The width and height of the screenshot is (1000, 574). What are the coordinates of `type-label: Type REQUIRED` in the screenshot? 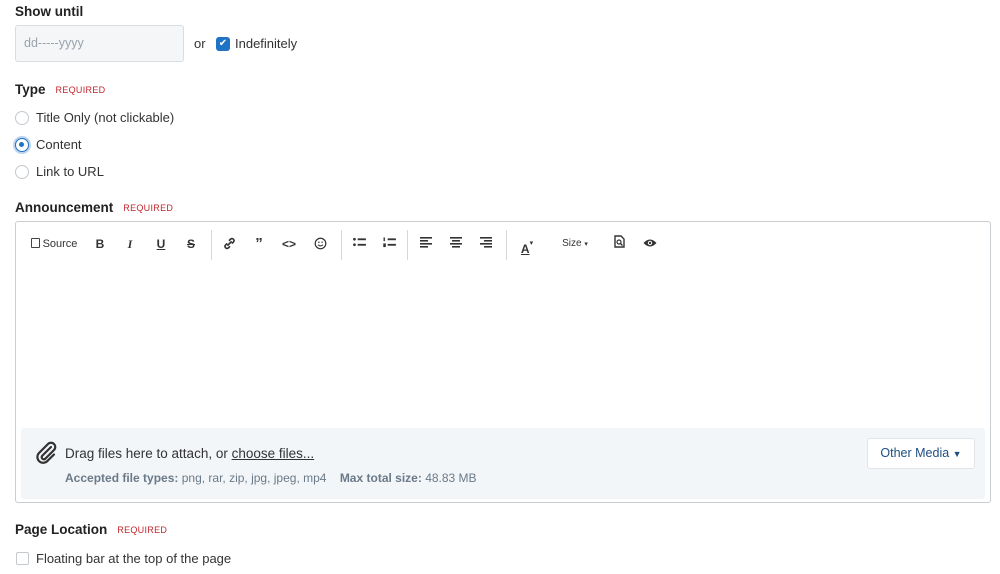 It's located at (60, 89).